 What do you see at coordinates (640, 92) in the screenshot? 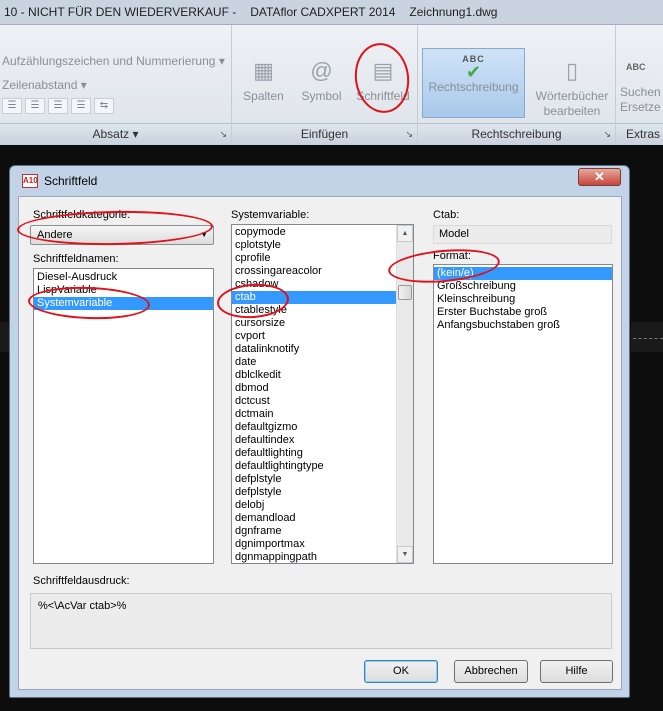
I see `suchen-label-1: Suchen` at bounding box center [640, 92].